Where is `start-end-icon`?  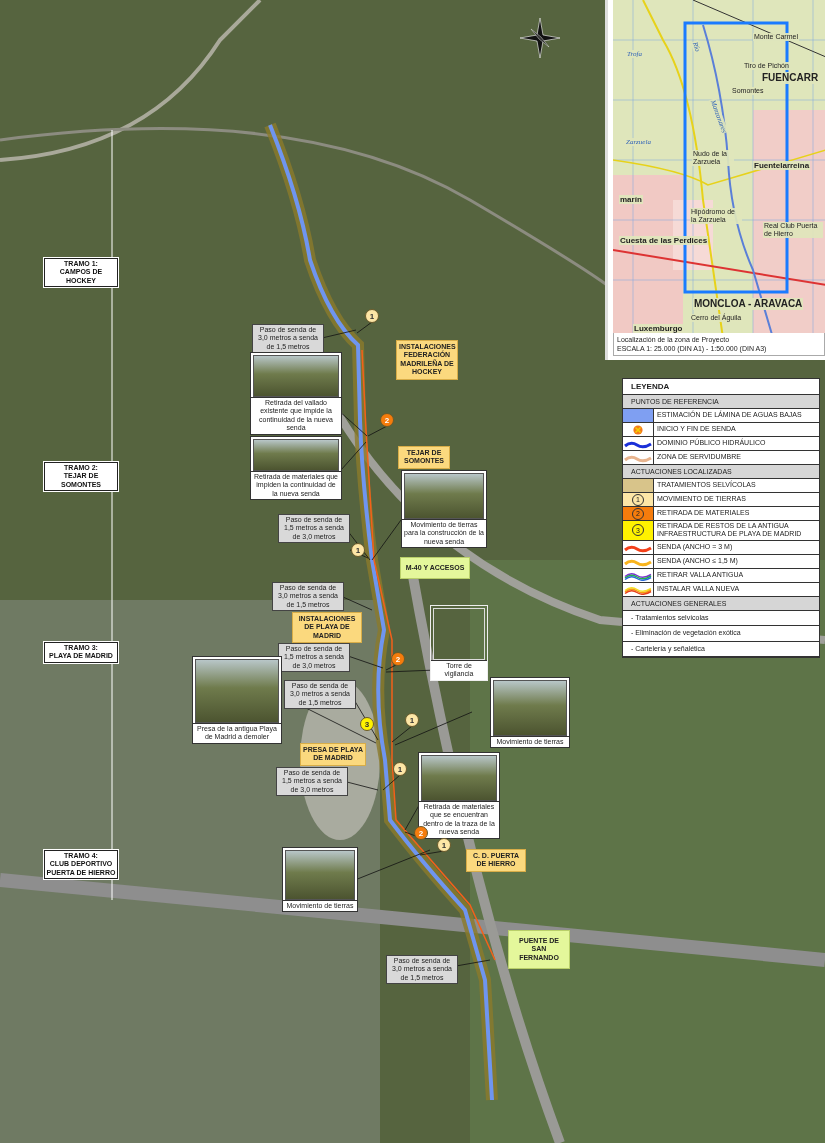
start-end-icon is located at coordinates (638, 429).